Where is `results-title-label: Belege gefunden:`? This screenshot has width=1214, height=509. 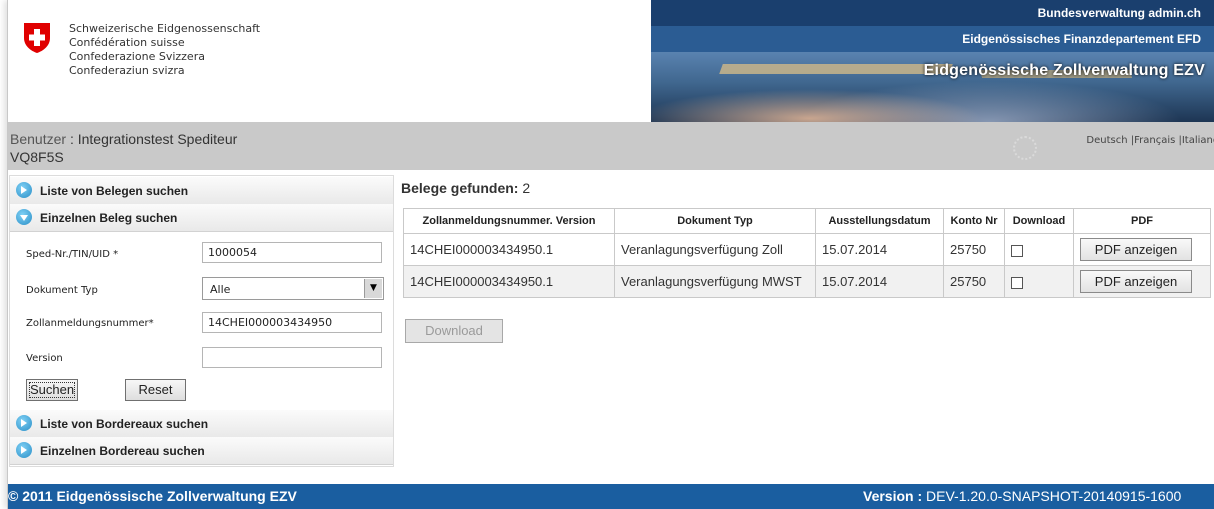 results-title-label: Belege gefunden: is located at coordinates (460, 188).